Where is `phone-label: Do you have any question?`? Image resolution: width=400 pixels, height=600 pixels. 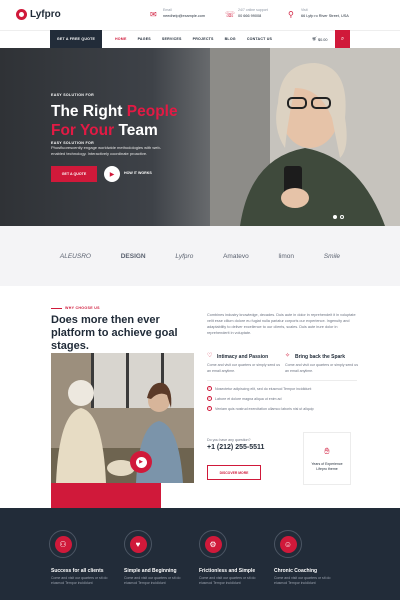
phone-label: Do you have any question? is located at coordinates (229, 440).